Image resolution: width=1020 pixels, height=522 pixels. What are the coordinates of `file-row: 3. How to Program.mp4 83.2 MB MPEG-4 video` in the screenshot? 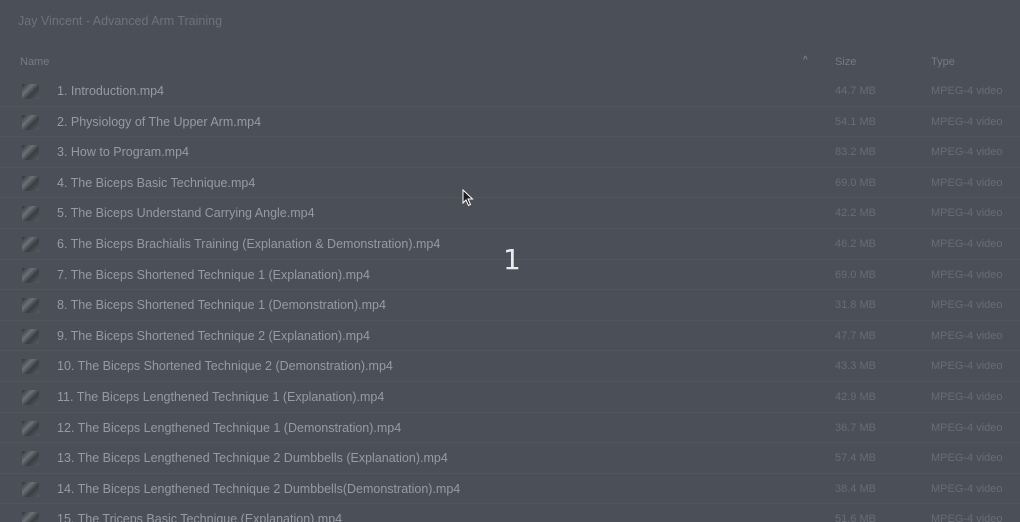 It's located at (510, 152).